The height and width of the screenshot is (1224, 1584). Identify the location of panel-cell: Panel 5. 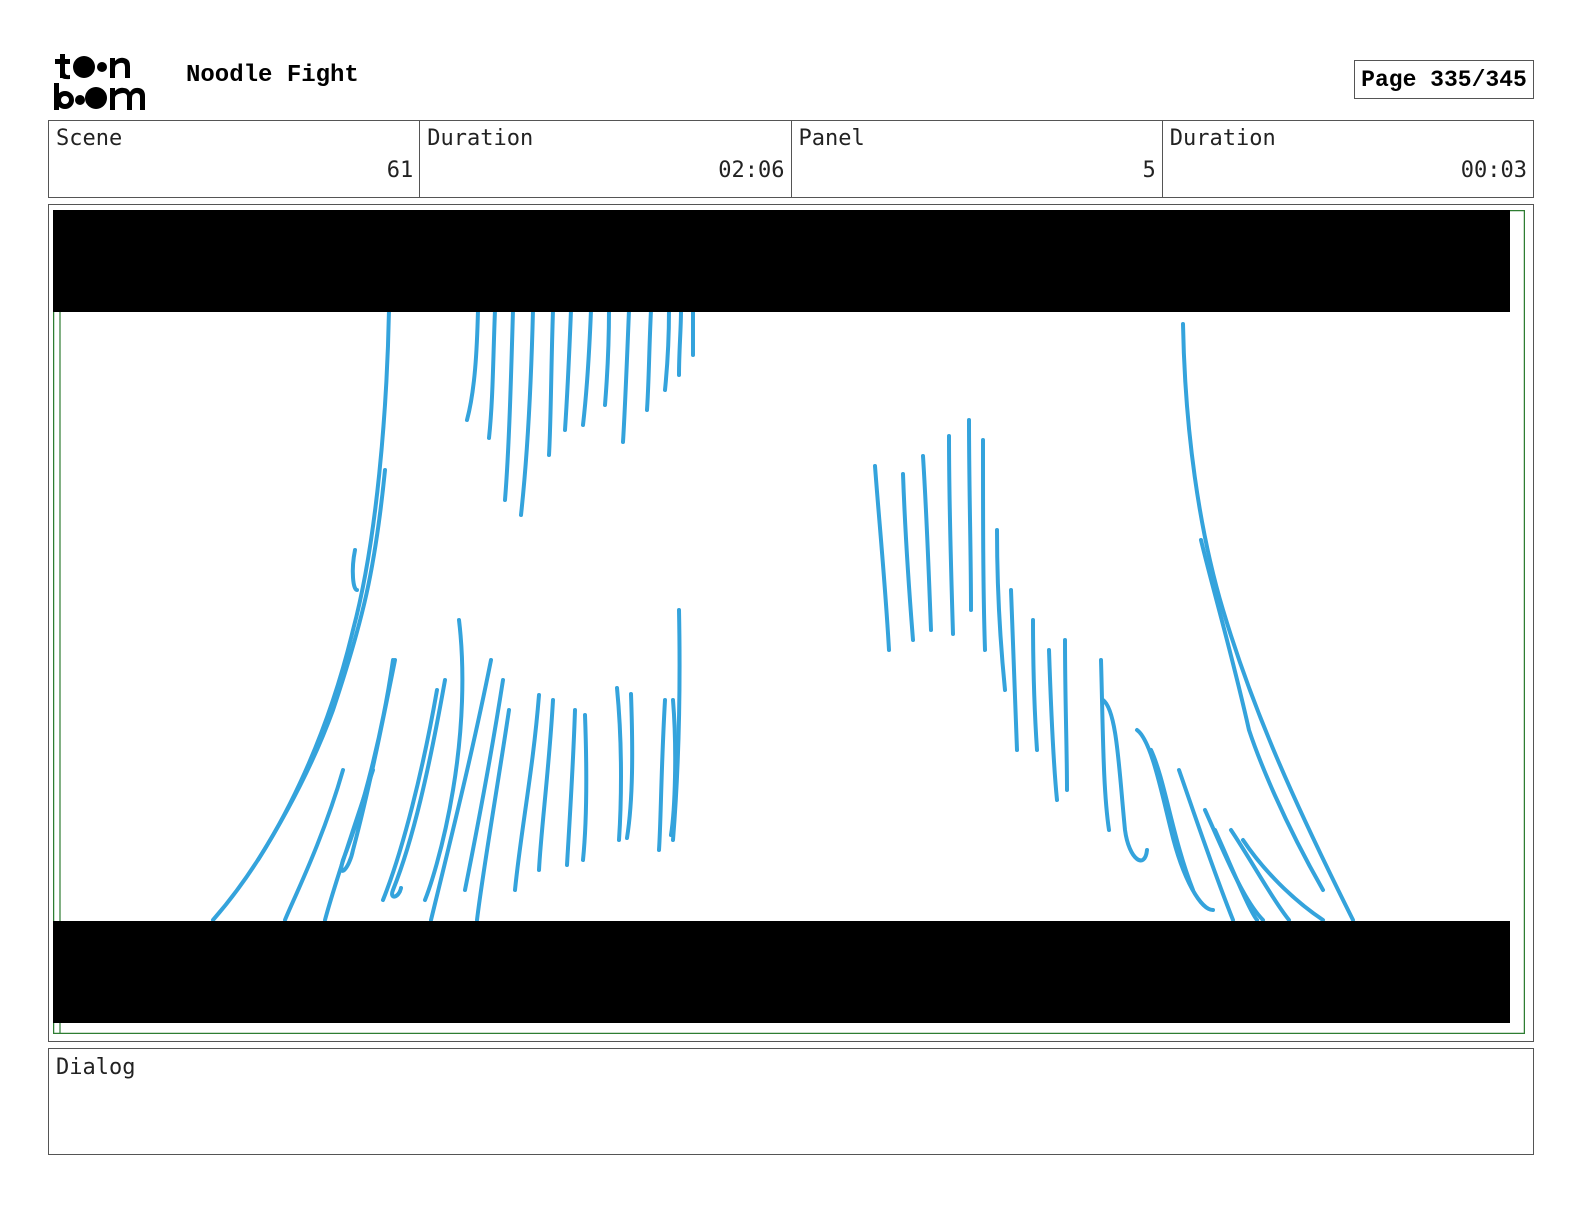
(977, 159).